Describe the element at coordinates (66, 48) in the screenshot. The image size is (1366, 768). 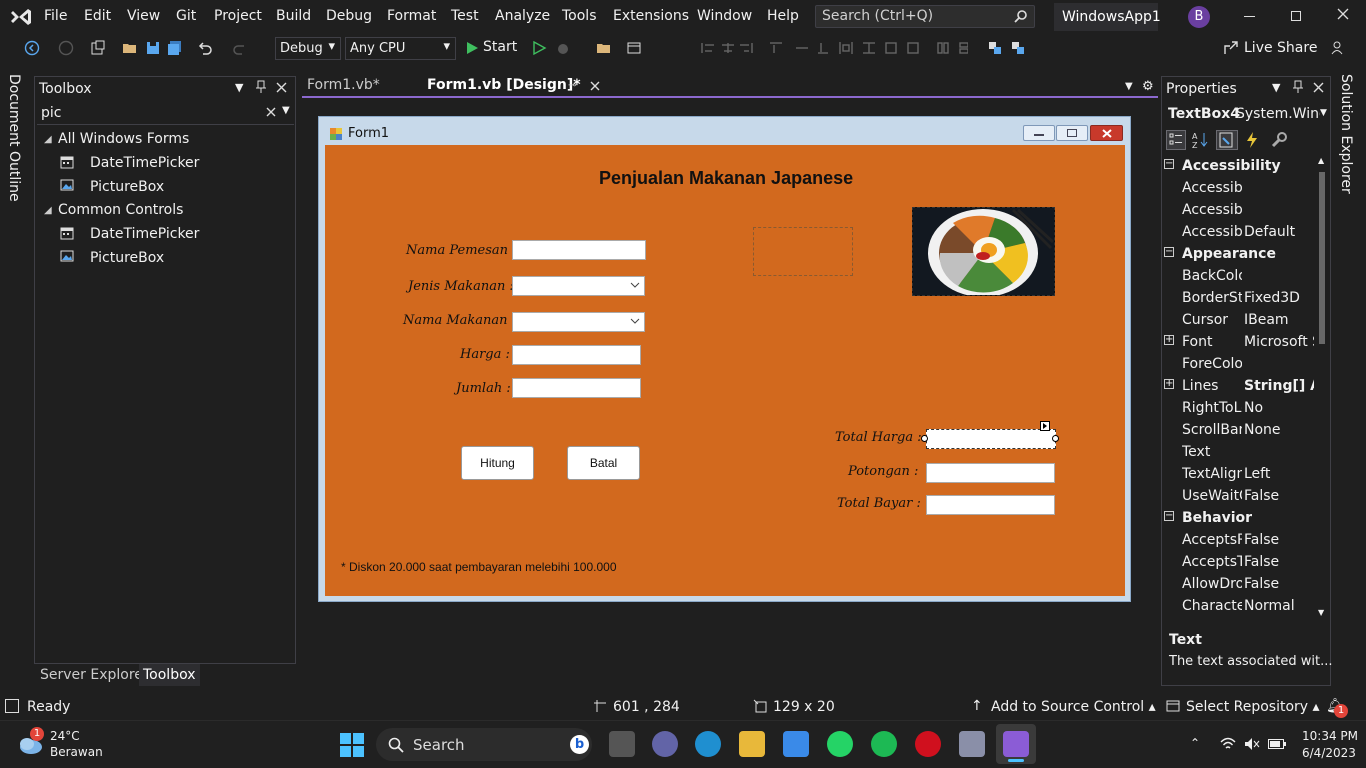
I see `forward-icon` at that location.